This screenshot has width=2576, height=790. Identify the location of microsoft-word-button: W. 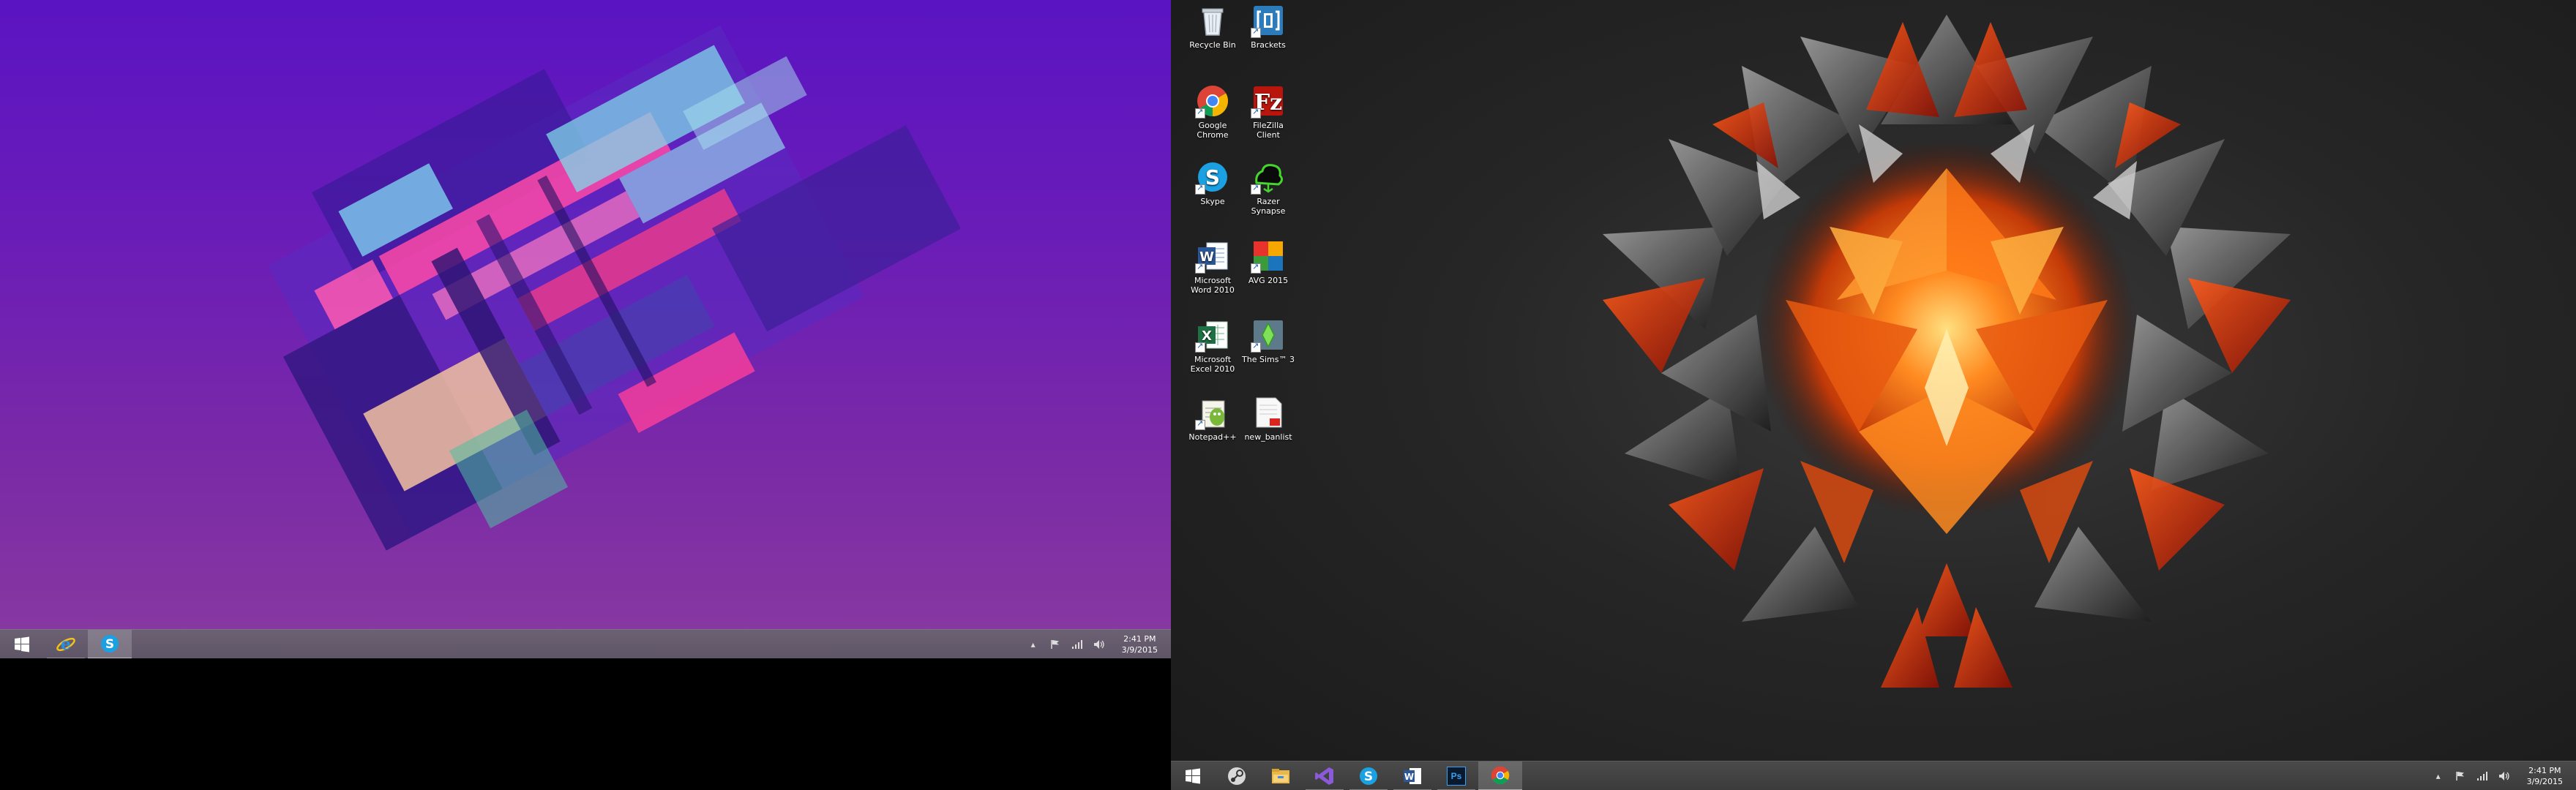
(1412, 775).